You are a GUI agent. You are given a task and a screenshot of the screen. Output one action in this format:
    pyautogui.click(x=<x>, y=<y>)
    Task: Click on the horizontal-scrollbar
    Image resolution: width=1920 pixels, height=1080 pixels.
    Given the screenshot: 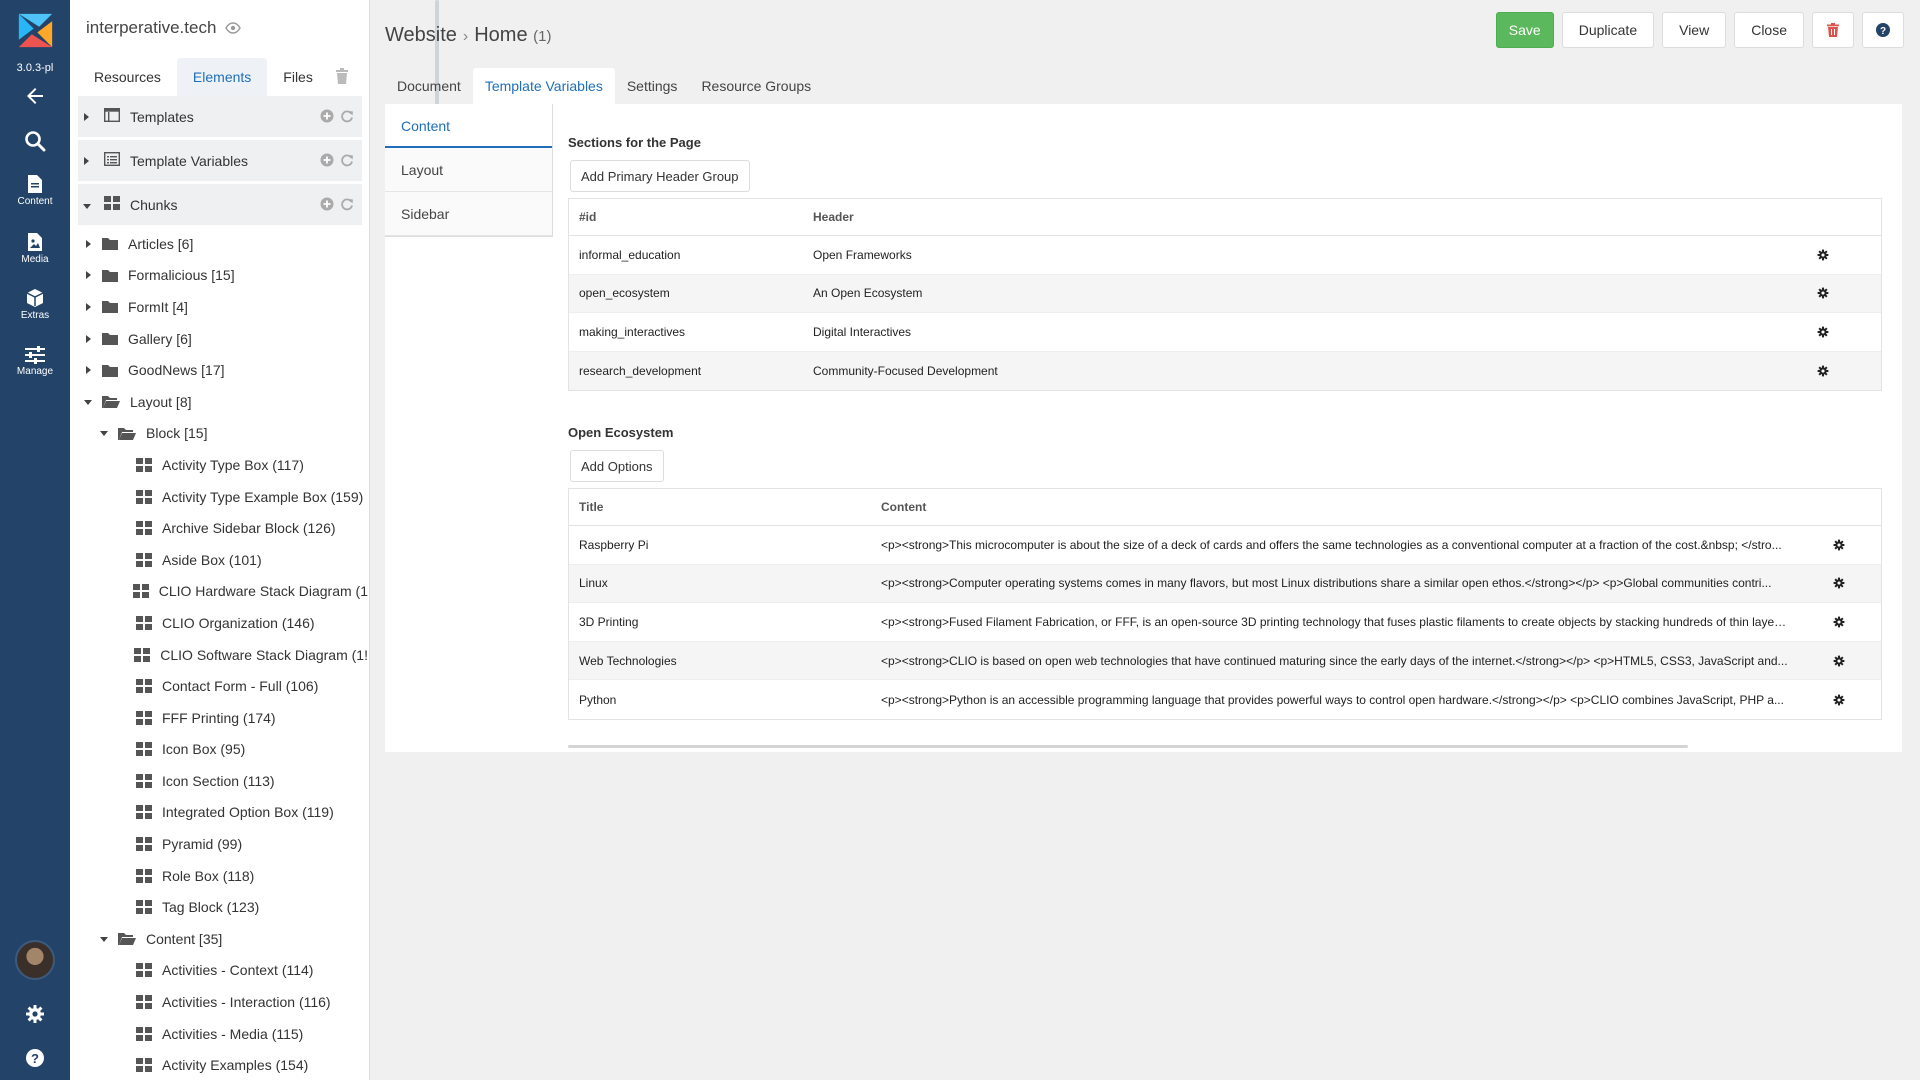 What is the action you would take?
    pyautogui.click(x=1128, y=746)
    